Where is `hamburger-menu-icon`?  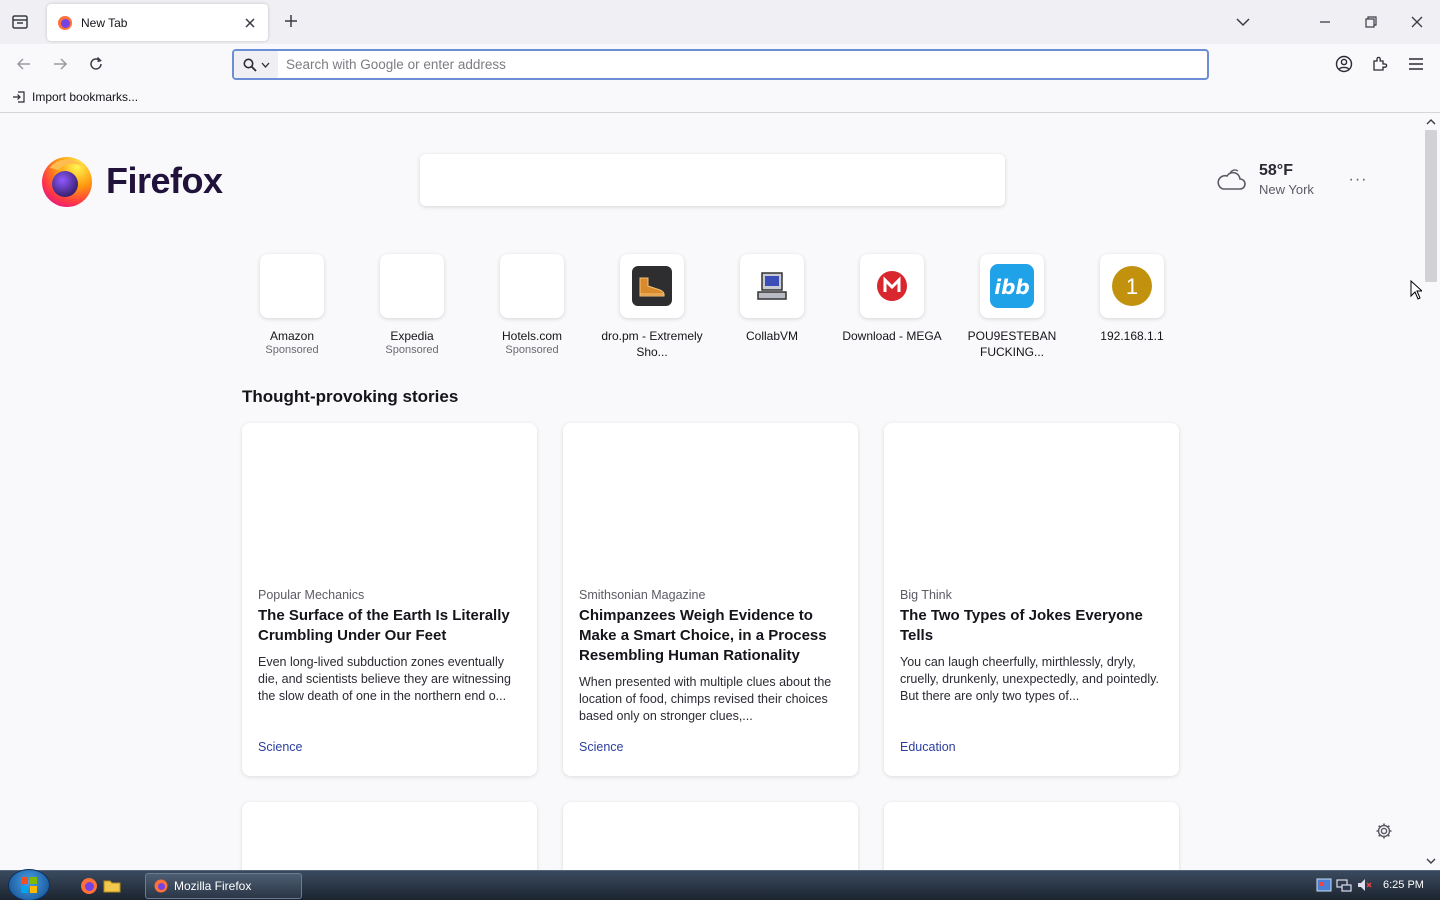 hamburger-menu-icon is located at coordinates (1416, 64).